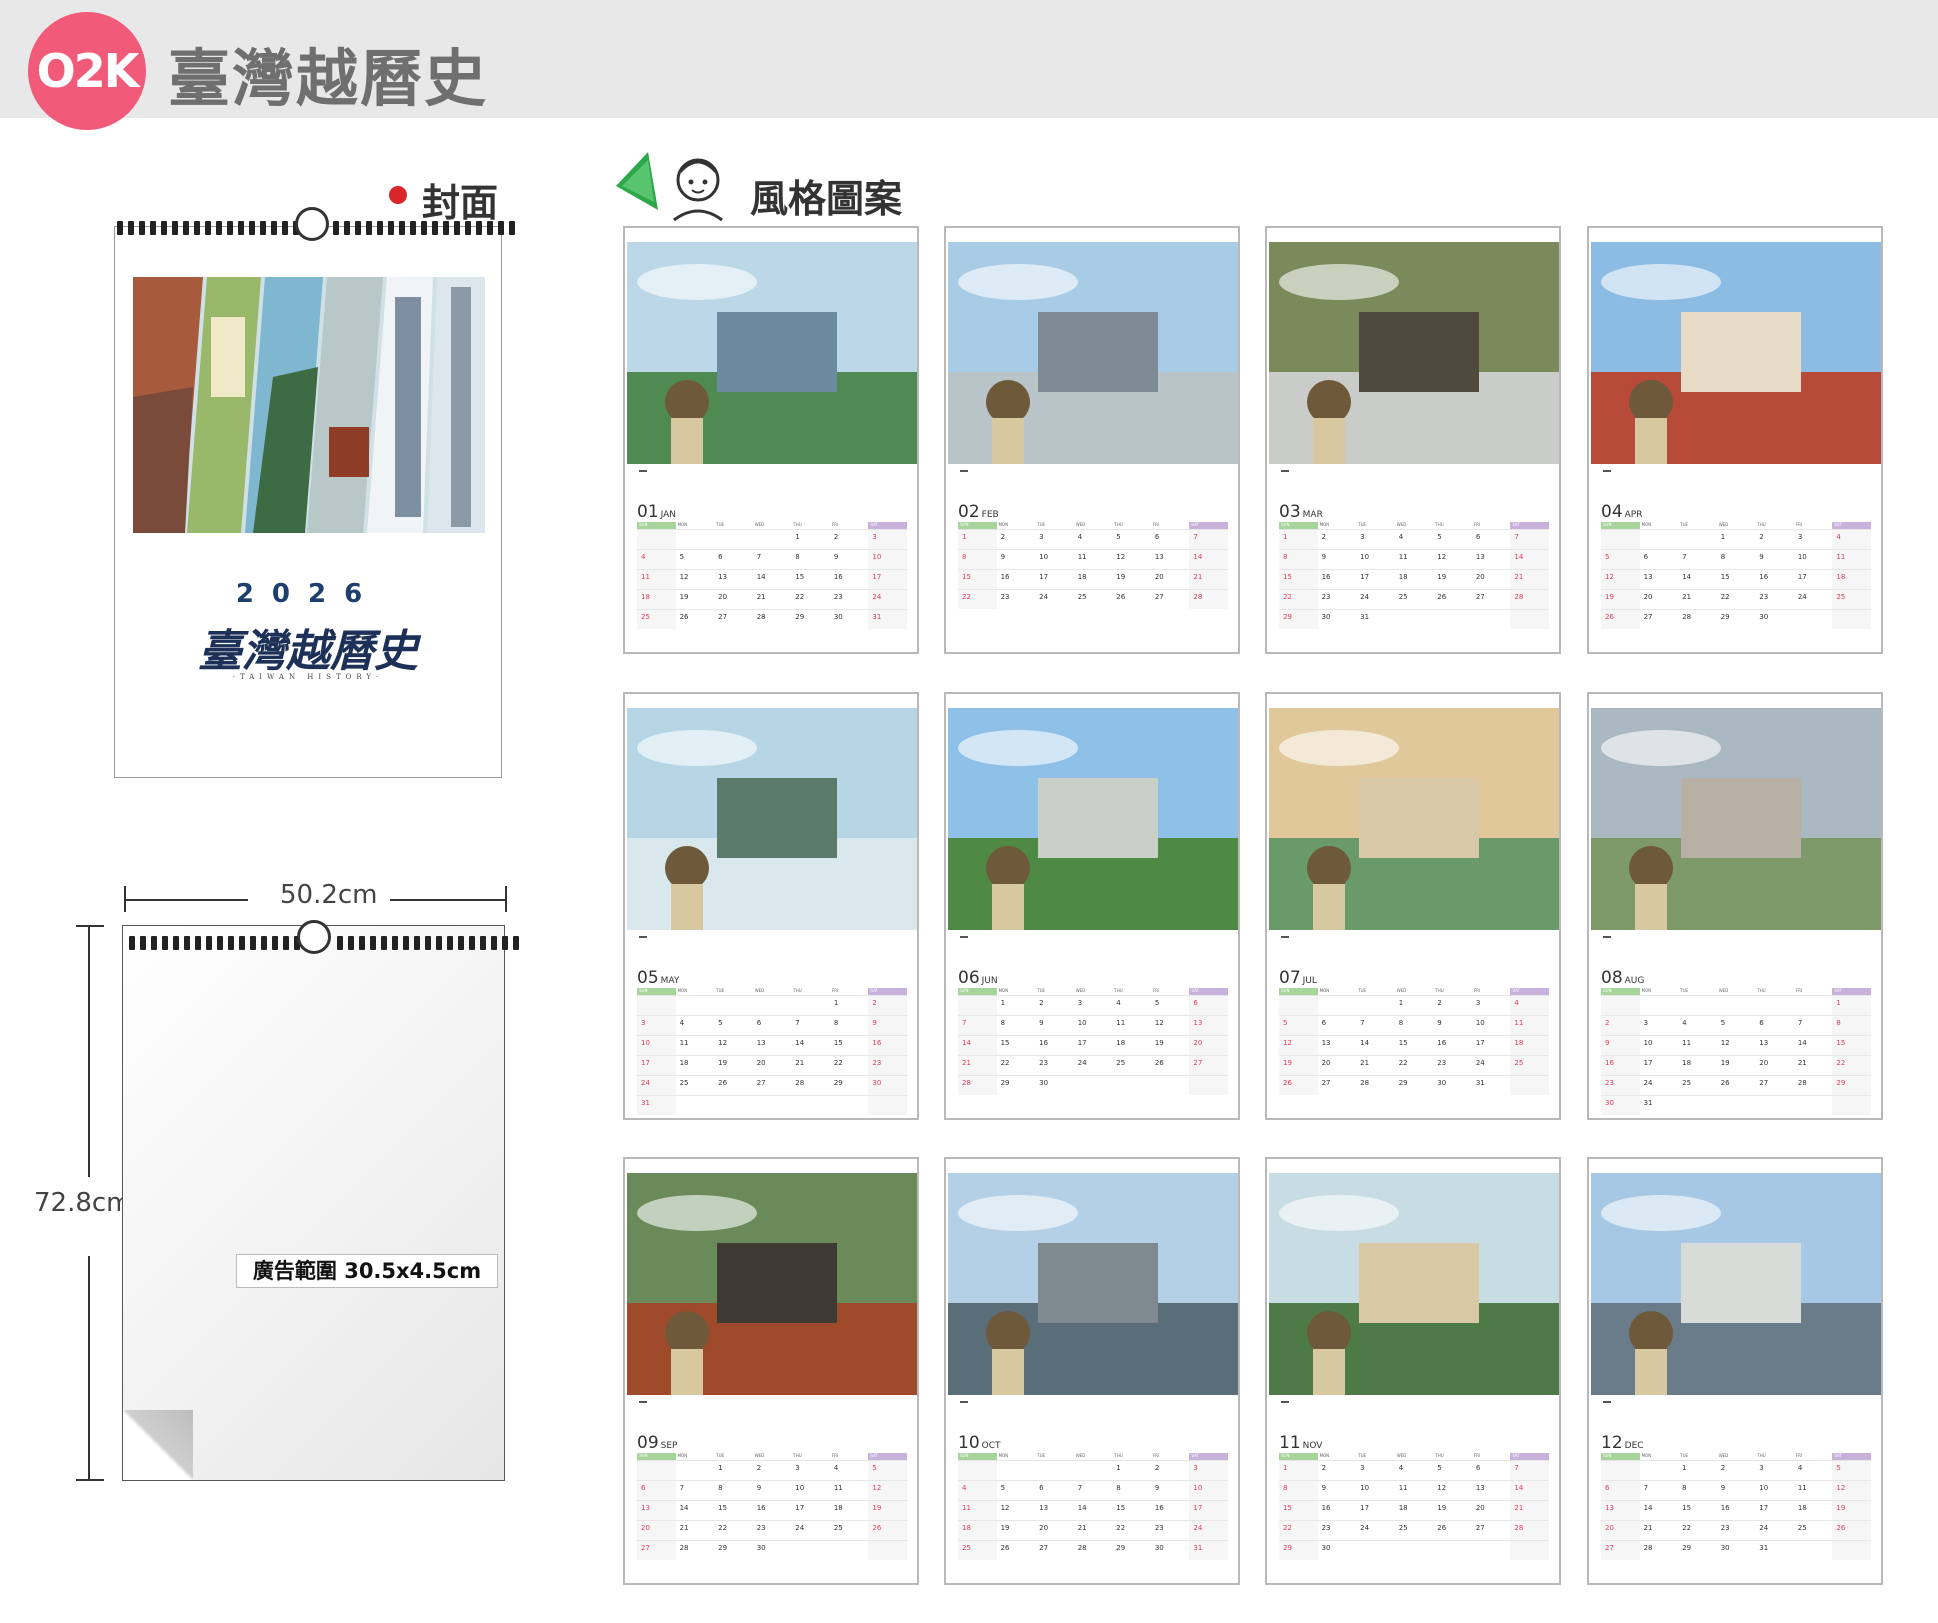 This screenshot has height=1623, width=1938. I want to click on day-cell: 31, so click(887, 619).